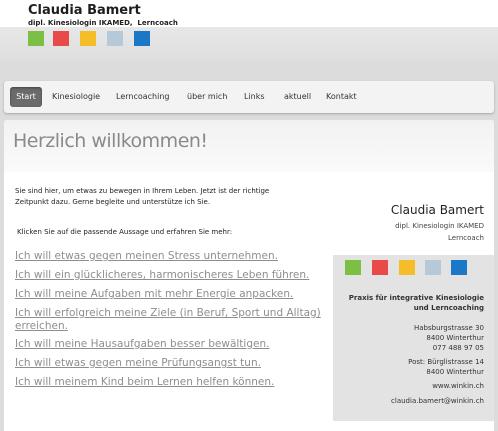 Image resolution: width=498 pixels, height=431 pixels. I want to click on nav-start: Start, so click(26, 97).